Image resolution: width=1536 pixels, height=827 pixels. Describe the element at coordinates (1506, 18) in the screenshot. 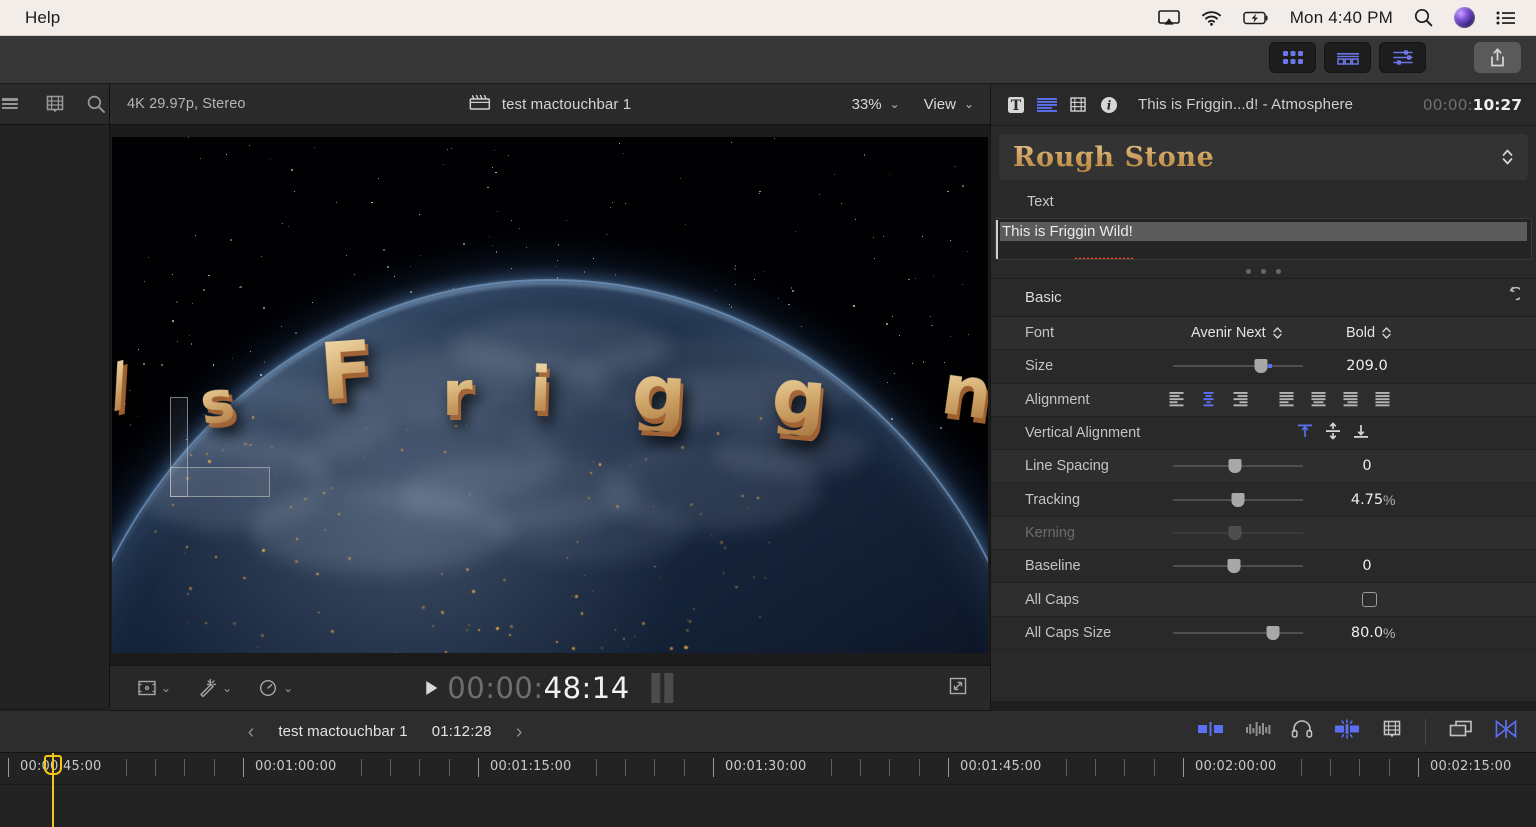

I see `control-center-icon` at that location.